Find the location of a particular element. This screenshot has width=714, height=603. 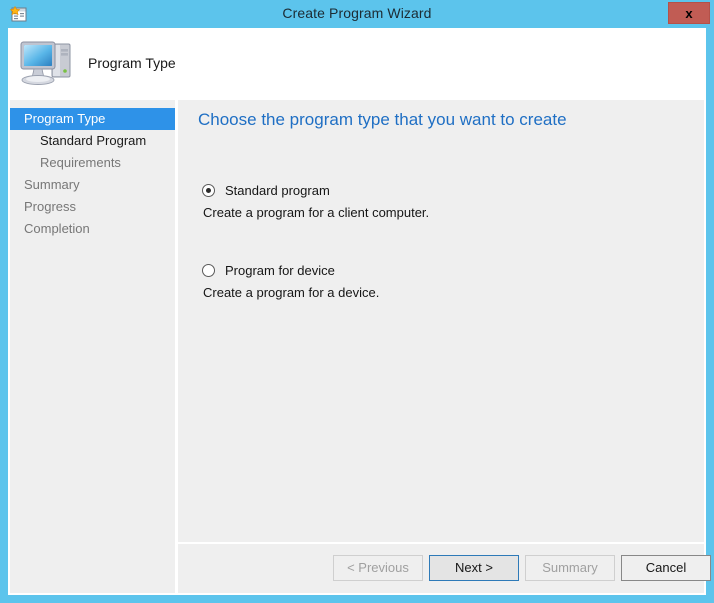

summary-button: Summary is located at coordinates (570, 568).